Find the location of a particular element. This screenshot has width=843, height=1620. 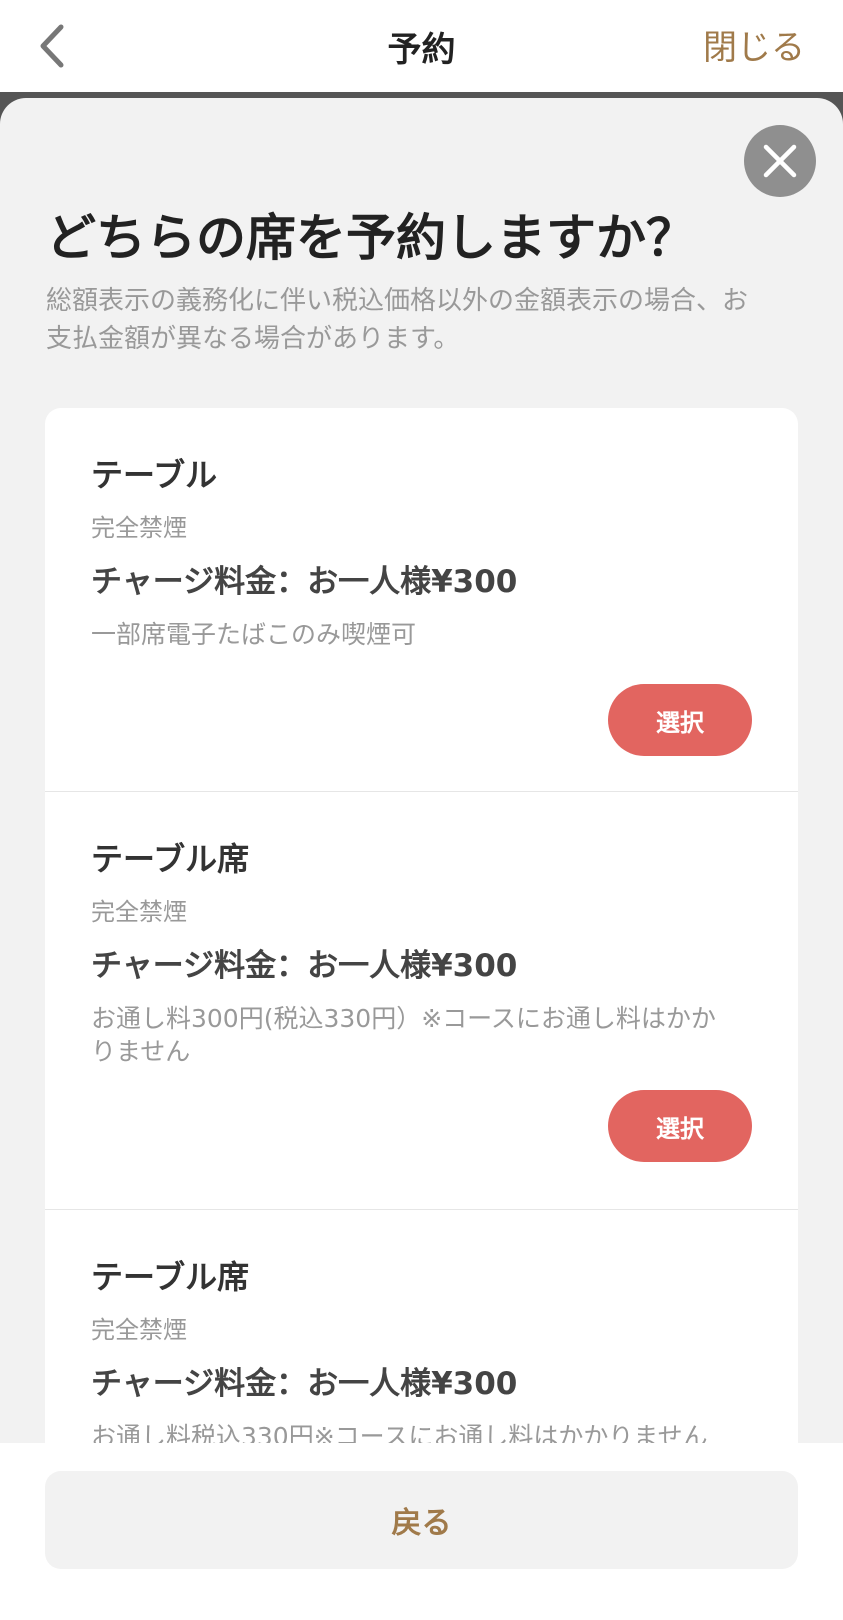

close-link: 閉じる is located at coordinates (754, 44).